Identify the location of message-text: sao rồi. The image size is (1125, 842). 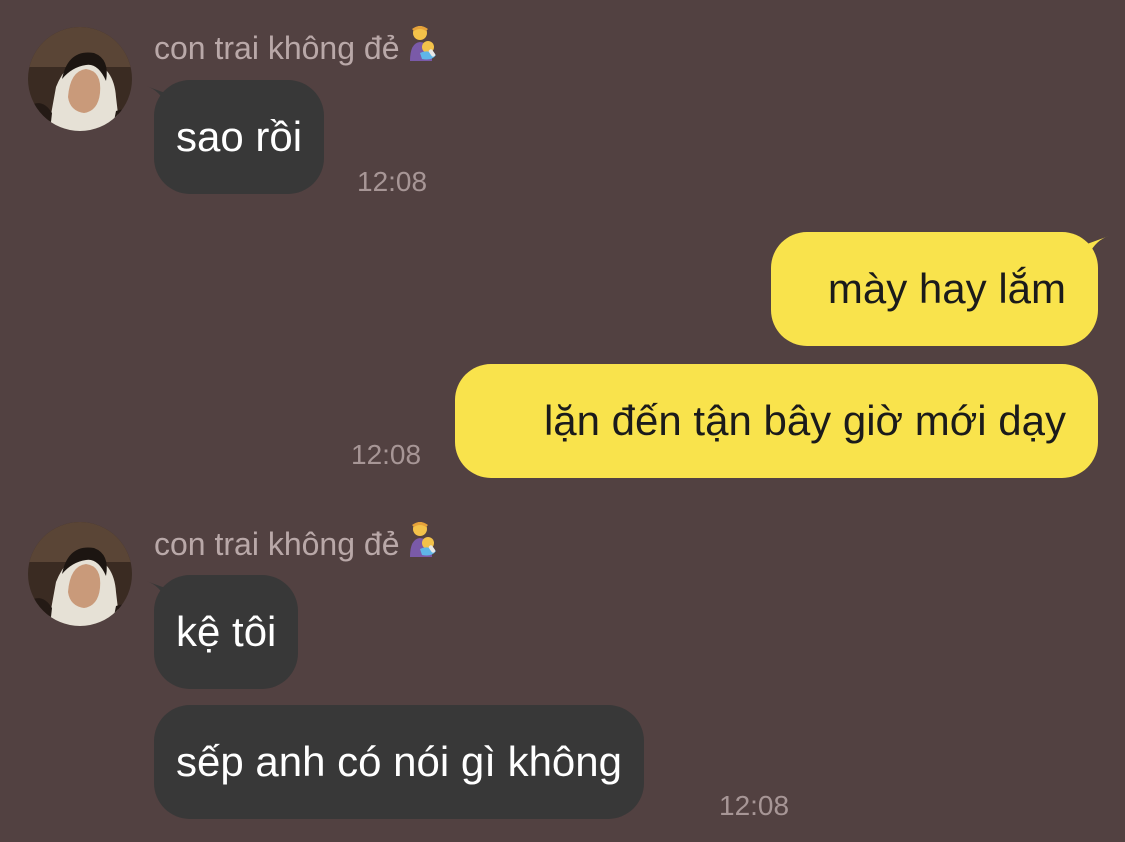
(239, 136).